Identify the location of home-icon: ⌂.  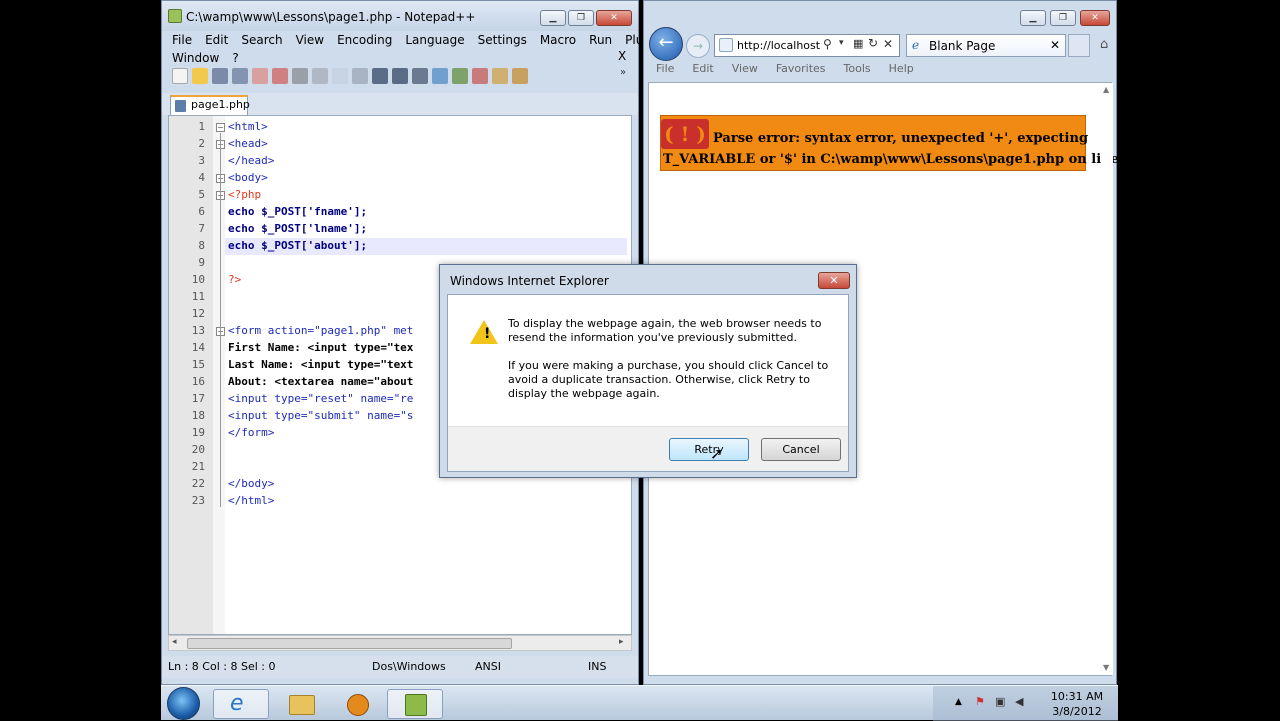
(1104, 44).